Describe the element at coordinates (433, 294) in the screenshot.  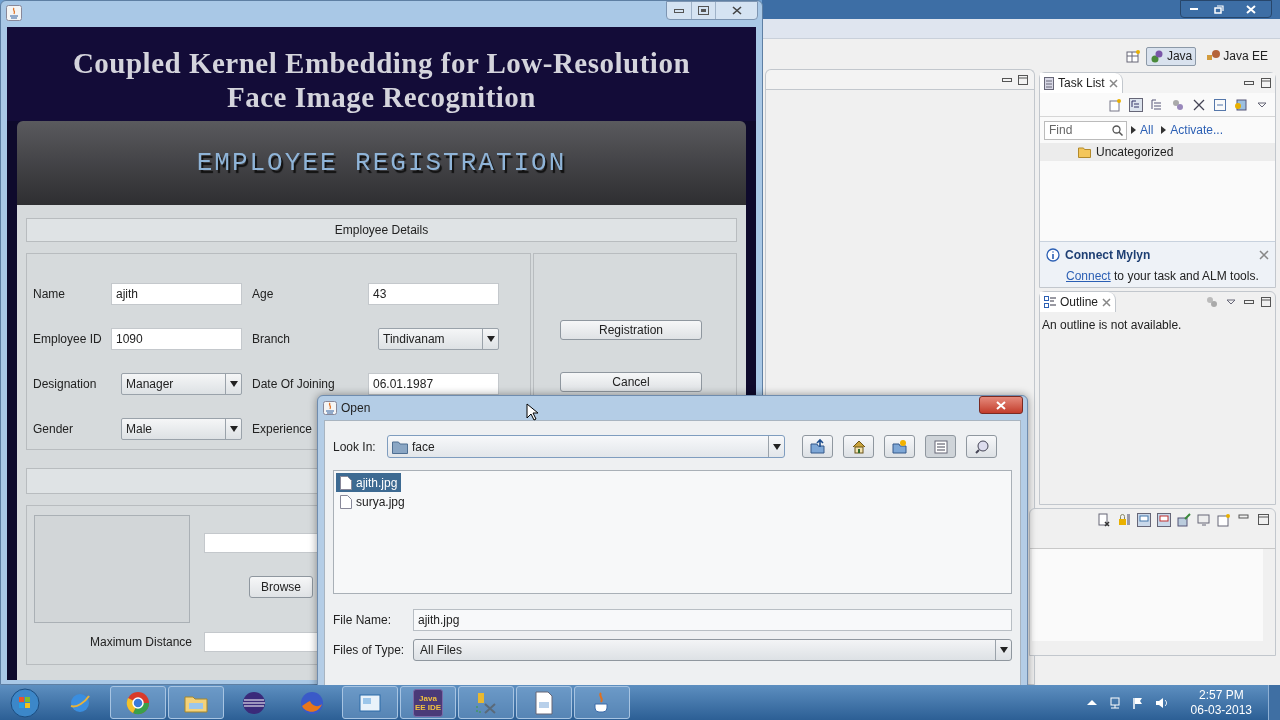
I see `text-field: 43` at that location.